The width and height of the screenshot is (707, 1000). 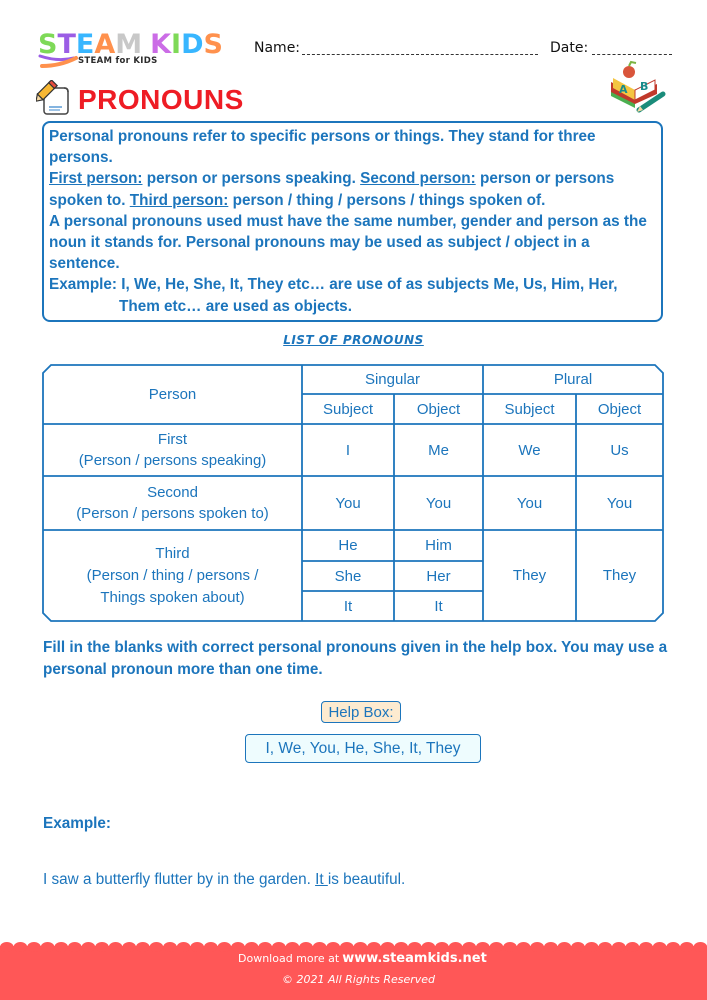 What do you see at coordinates (172, 439) in the screenshot?
I see `person-name: First` at bounding box center [172, 439].